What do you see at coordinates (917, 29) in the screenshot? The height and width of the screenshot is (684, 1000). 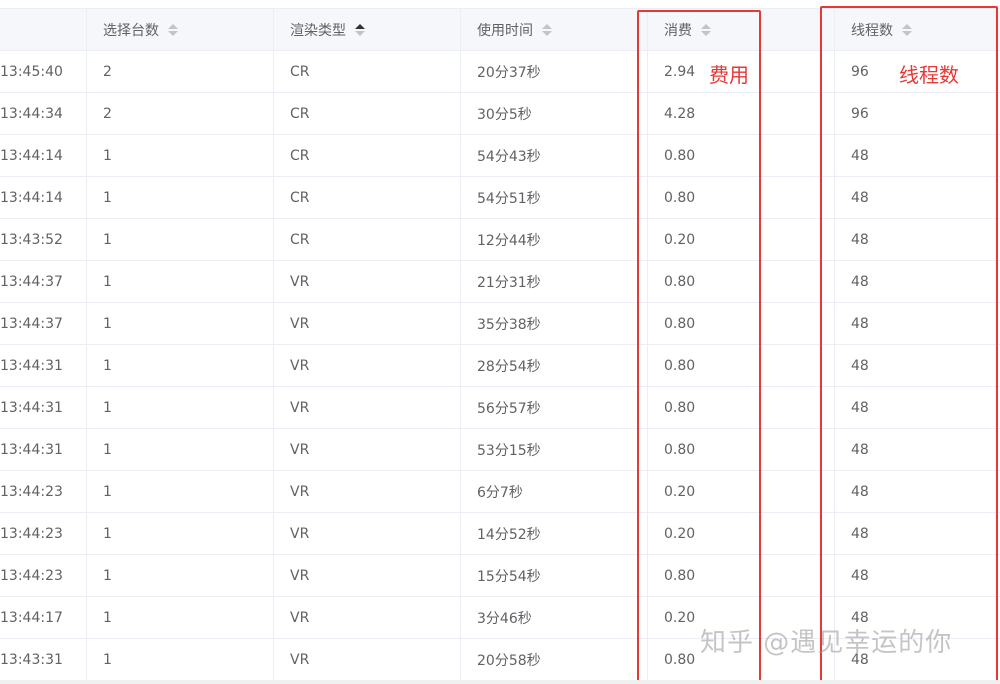 I see `header-threads: 线程数` at bounding box center [917, 29].